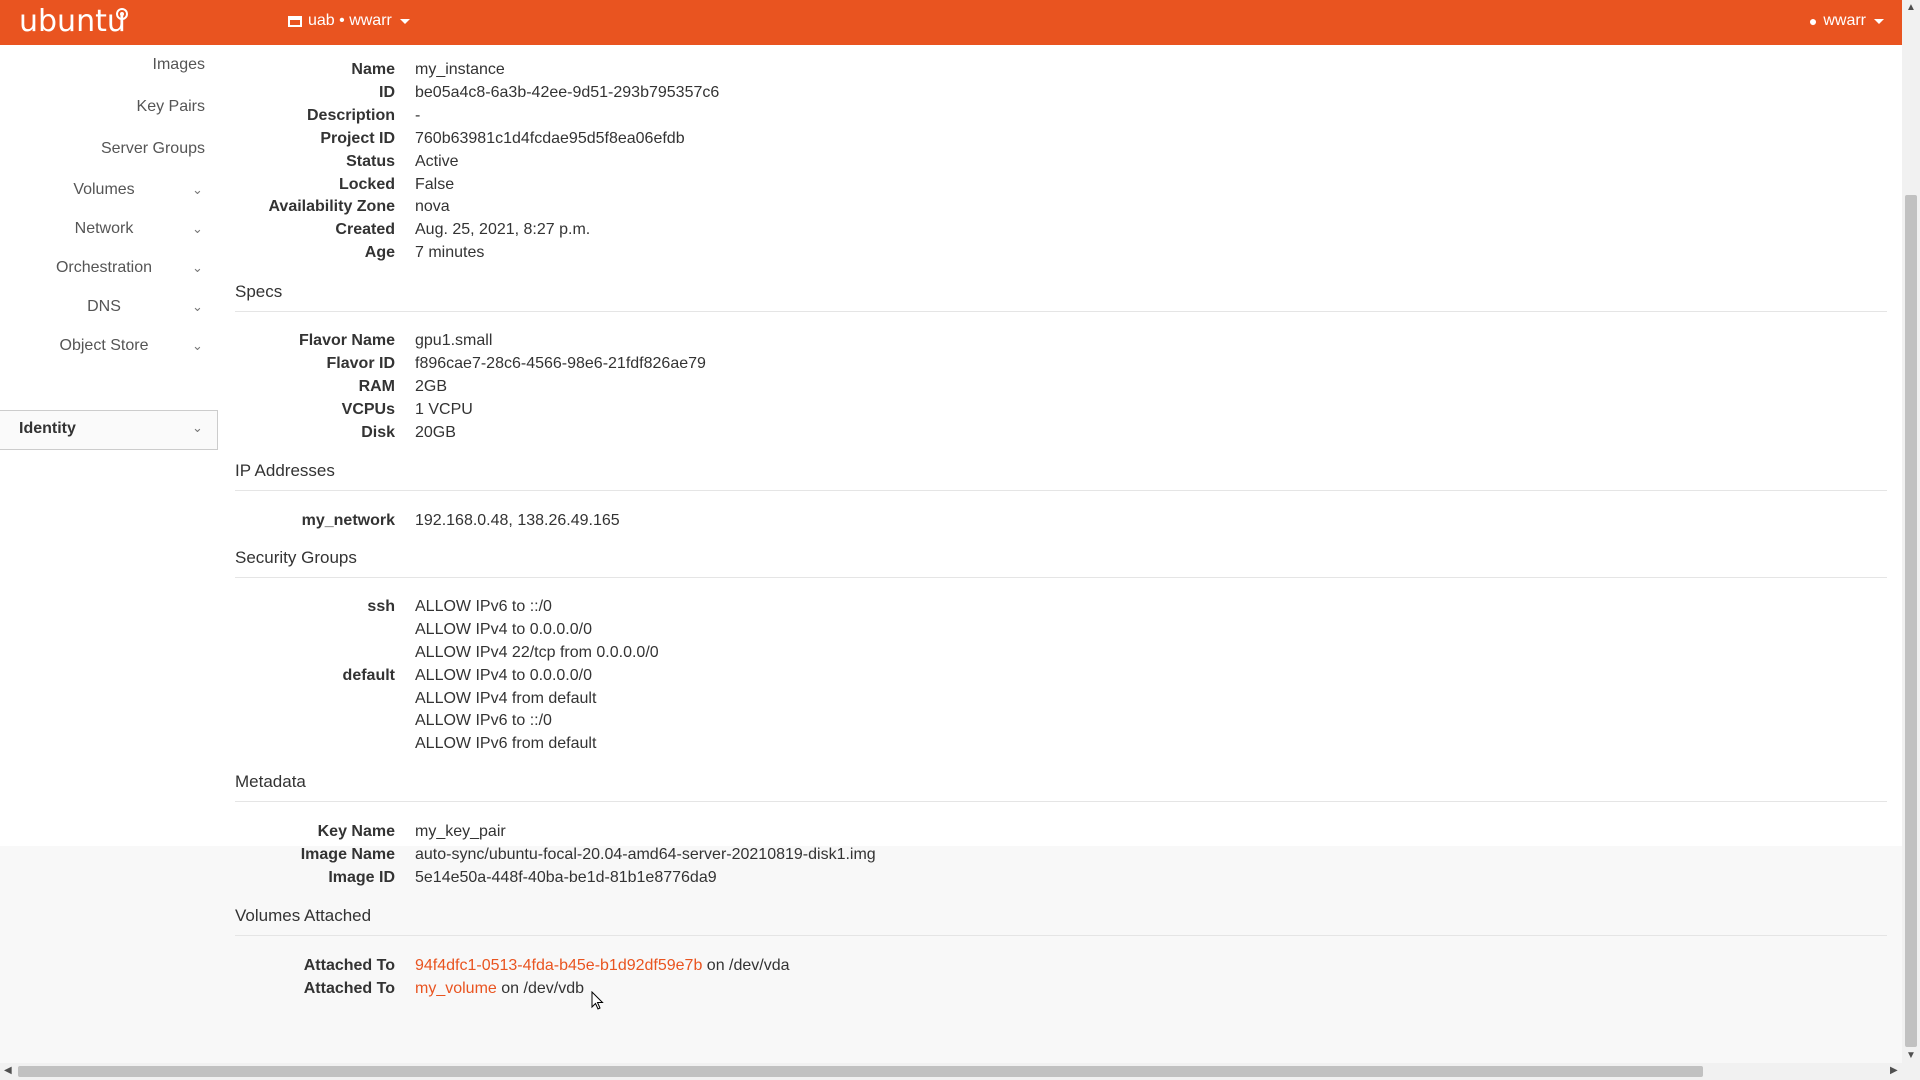  I want to click on detail-value: -, so click(418, 115).